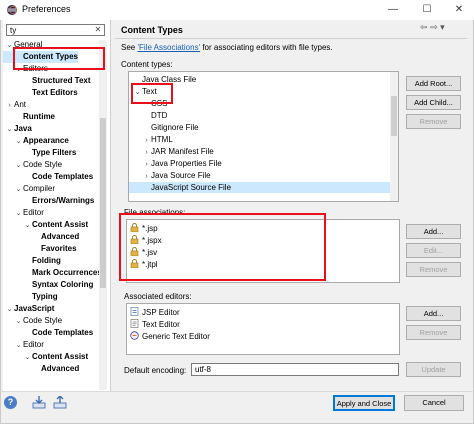 The image size is (474, 424). What do you see at coordinates (45, 296) in the screenshot?
I see `tree-item-label: Typing` at bounding box center [45, 296].